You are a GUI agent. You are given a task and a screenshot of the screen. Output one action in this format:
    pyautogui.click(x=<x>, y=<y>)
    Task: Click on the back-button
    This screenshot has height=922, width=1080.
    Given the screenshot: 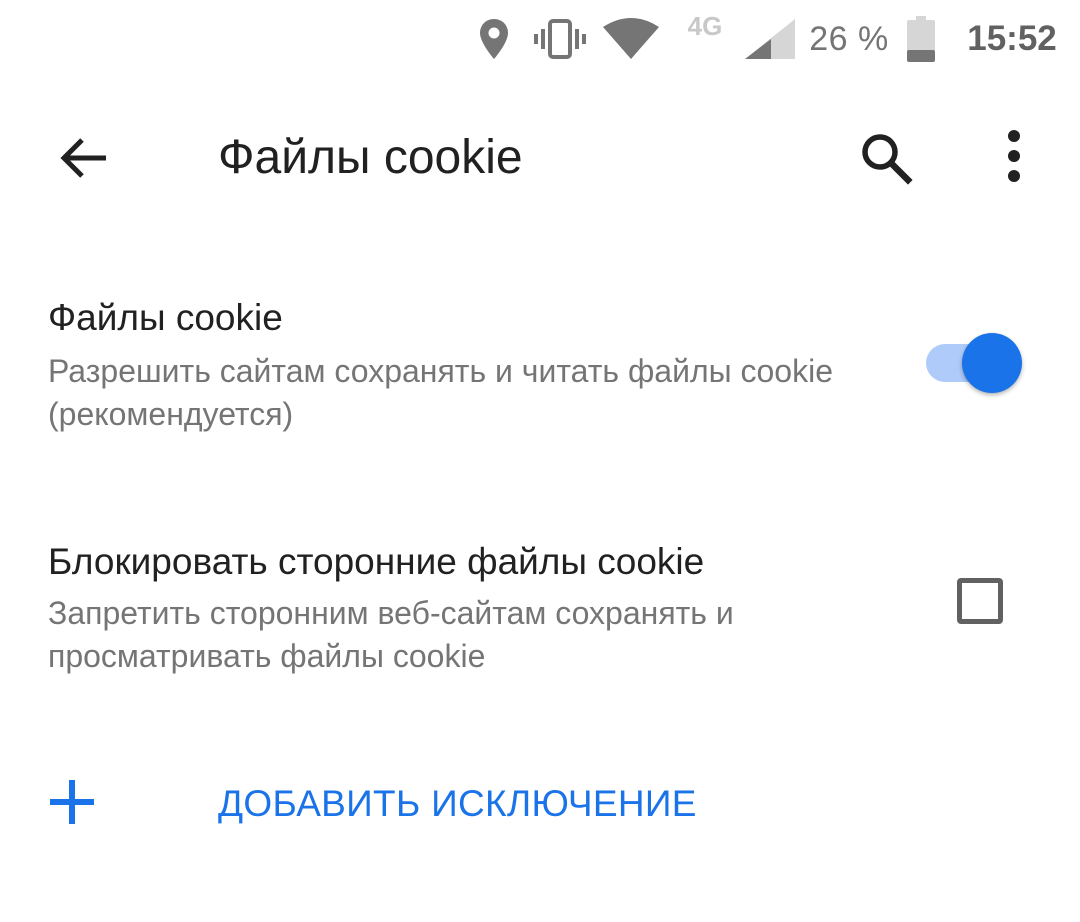 What is the action you would take?
    pyautogui.click(x=84, y=158)
    